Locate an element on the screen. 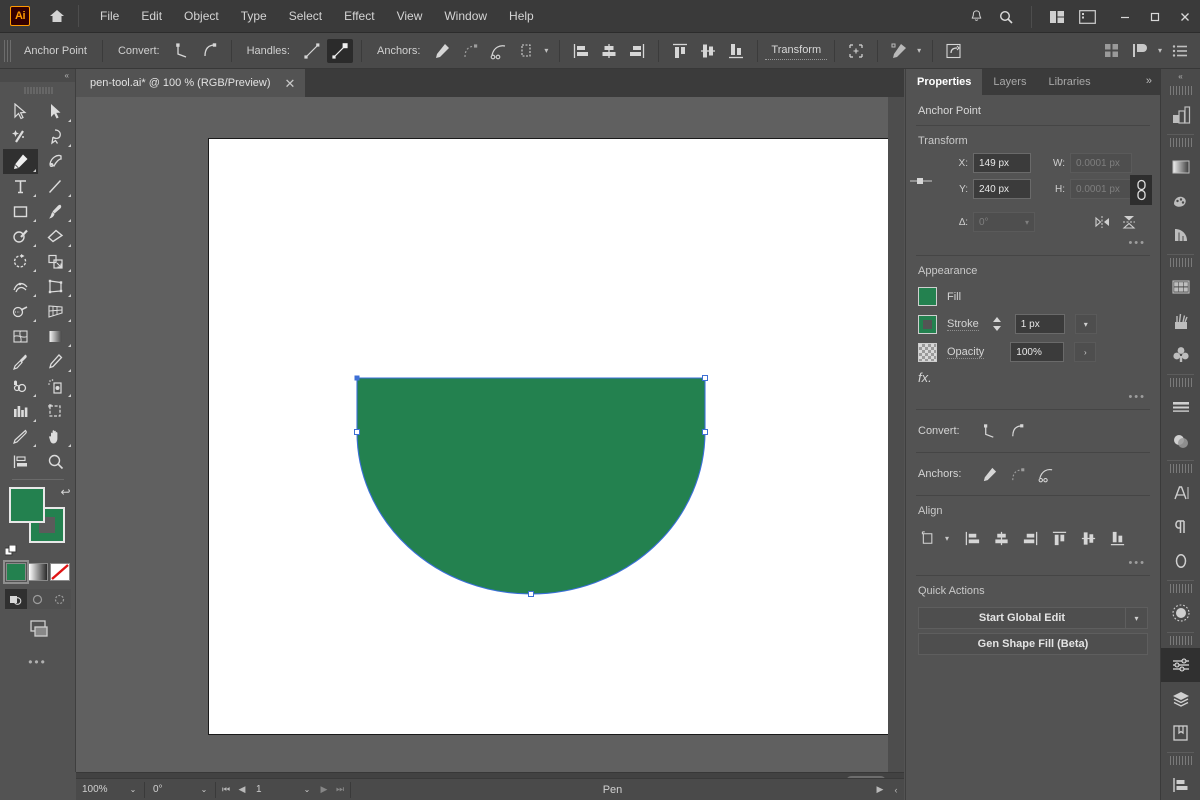 The height and width of the screenshot is (800, 1200). w-input: 0.0001 px is located at coordinates (1101, 163).